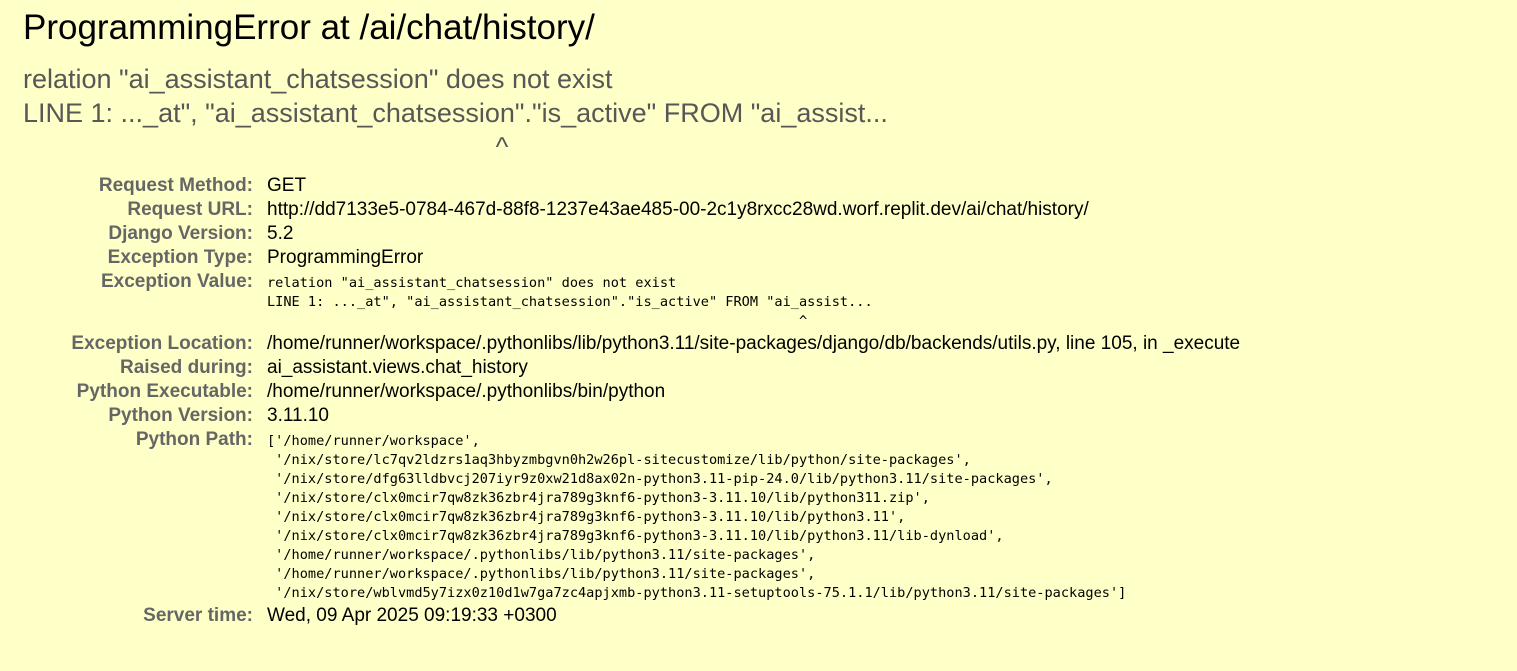 The image size is (1517, 671). I want to click on page-title: ProgrammingError at /ai/chat/history/, so click(309, 27).